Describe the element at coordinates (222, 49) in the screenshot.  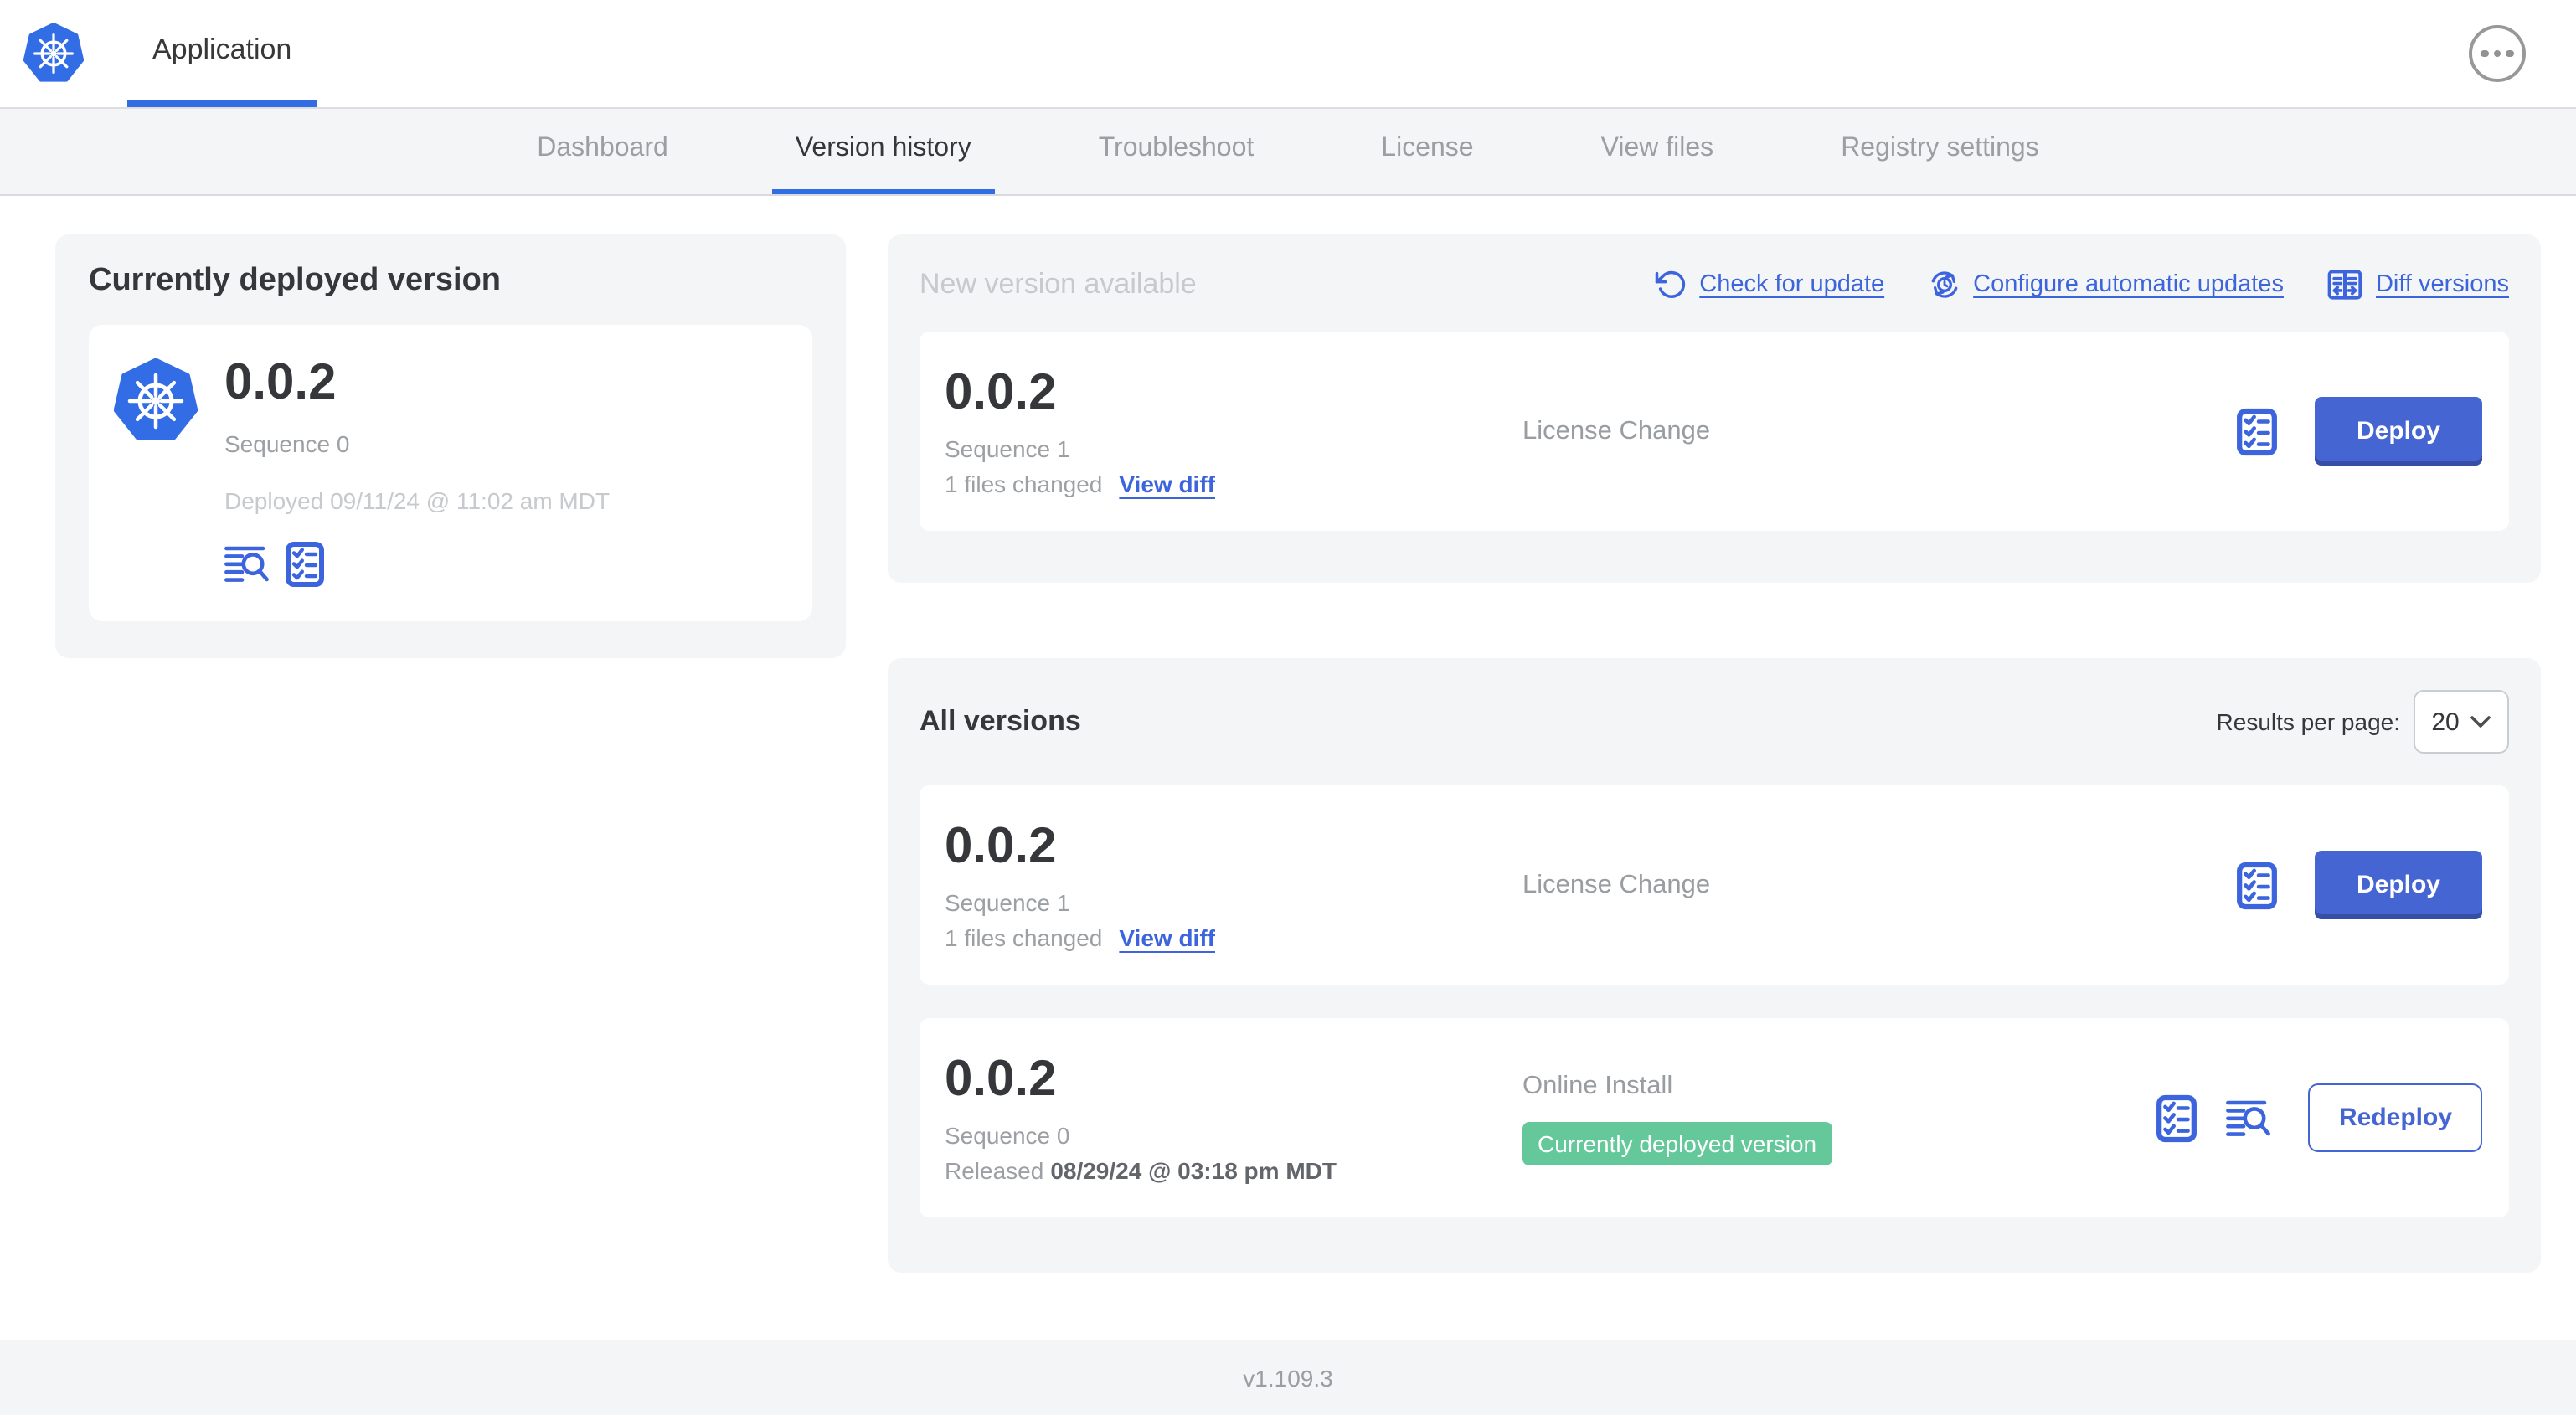
I see `app-tab-label: Application` at that location.